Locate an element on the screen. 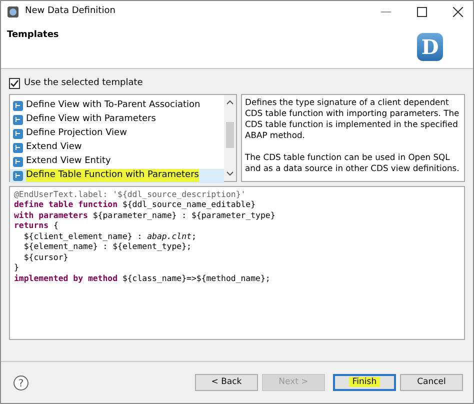 This screenshot has width=474, height=404. wizard-button: Finish is located at coordinates (364, 382).